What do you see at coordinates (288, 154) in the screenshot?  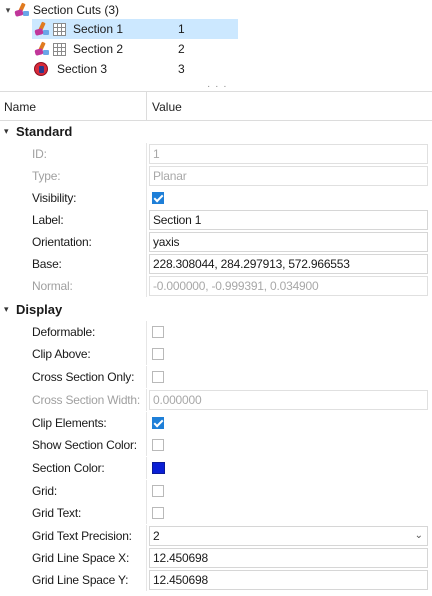 I see `id-field: 1` at bounding box center [288, 154].